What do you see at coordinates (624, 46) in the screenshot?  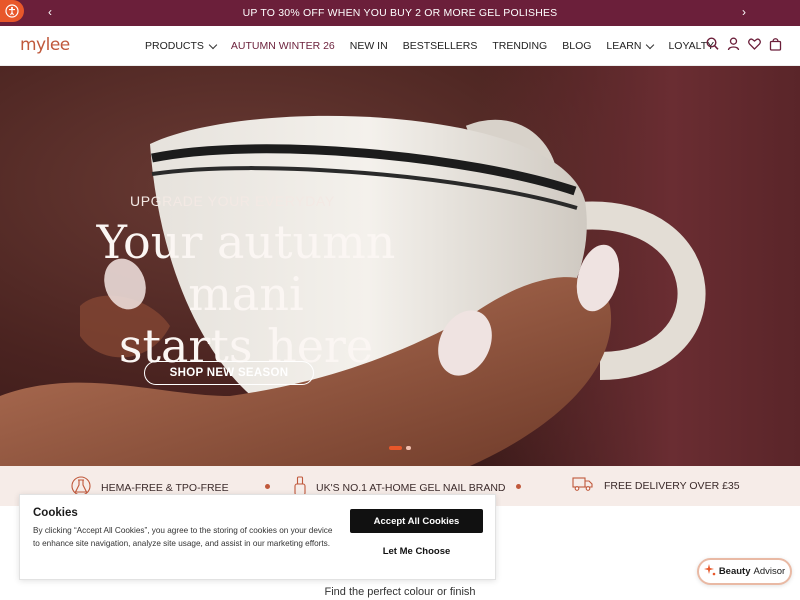 I see `nav-label: LEARN` at bounding box center [624, 46].